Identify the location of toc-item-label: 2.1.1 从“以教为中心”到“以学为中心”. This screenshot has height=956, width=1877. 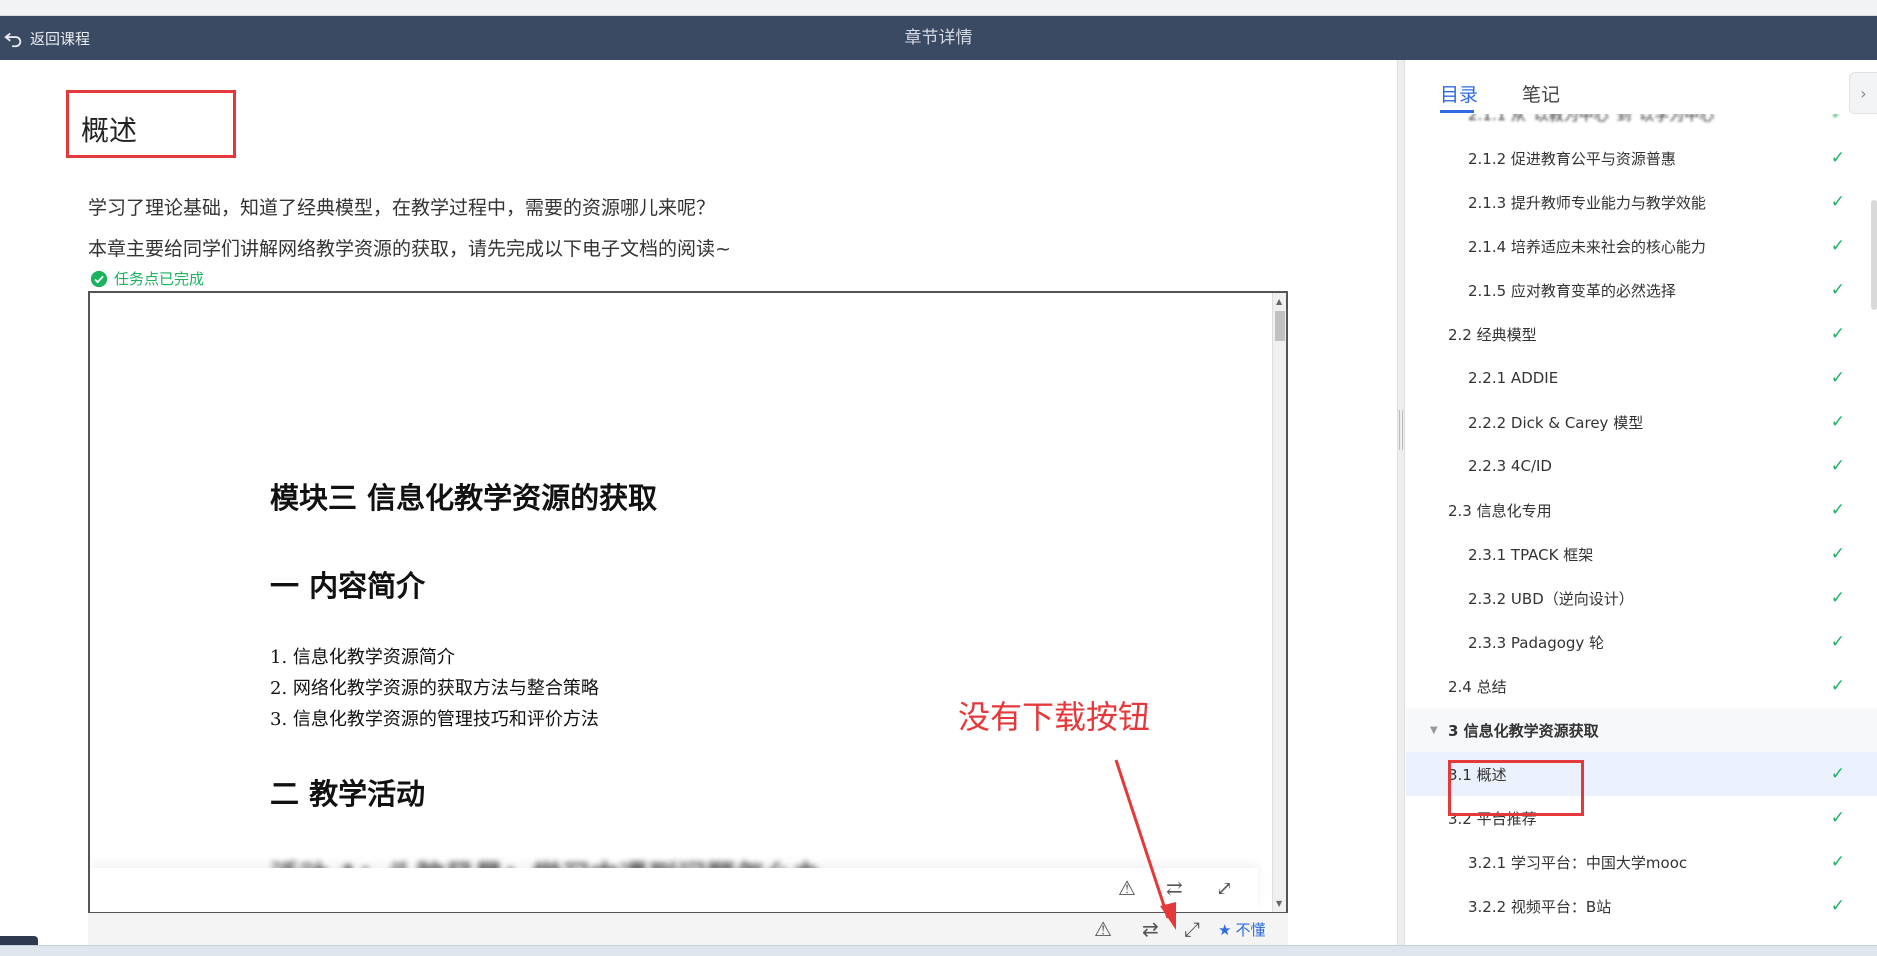
(1595, 119).